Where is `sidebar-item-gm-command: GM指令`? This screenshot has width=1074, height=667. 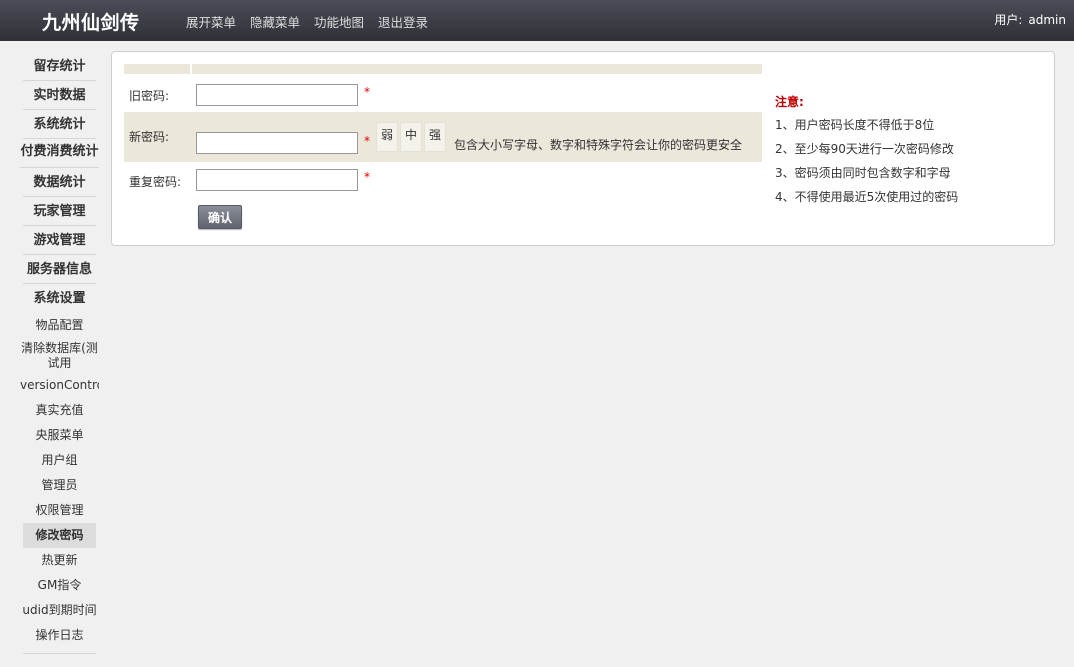 sidebar-item-gm-command: GM指令 is located at coordinates (59, 585).